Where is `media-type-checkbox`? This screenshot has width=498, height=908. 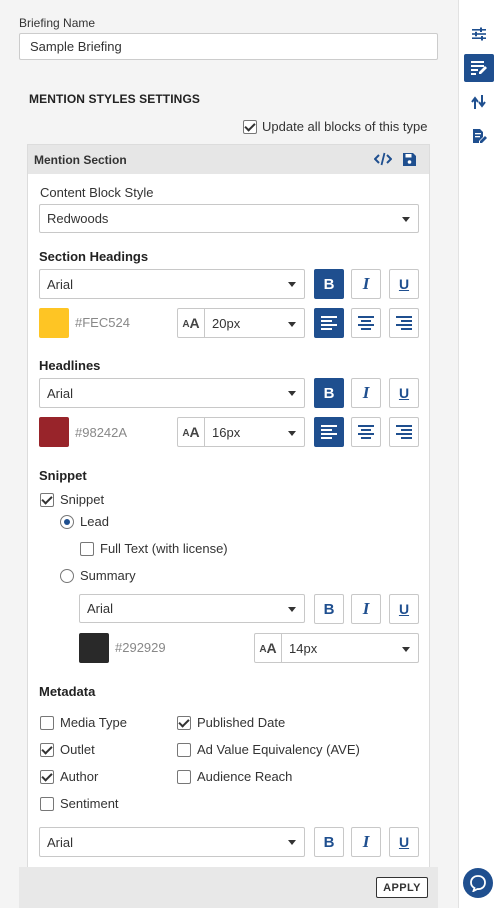
media-type-checkbox is located at coordinates (47, 723).